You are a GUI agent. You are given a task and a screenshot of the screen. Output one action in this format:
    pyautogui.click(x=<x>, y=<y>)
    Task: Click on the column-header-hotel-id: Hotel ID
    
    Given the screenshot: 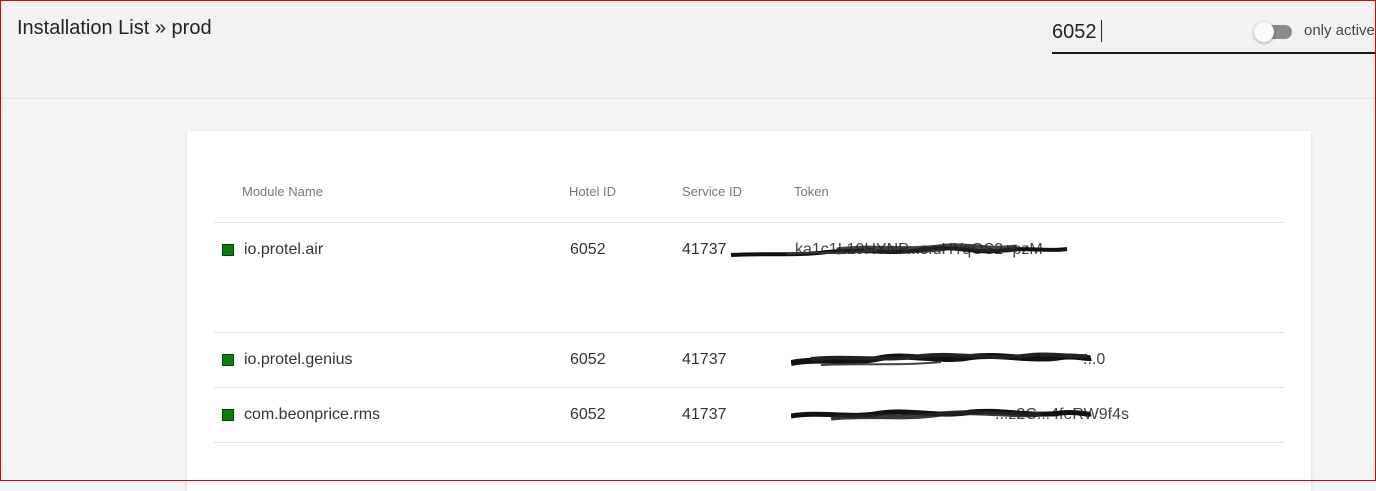 What is the action you would take?
    pyautogui.click(x=592, y=191)
    